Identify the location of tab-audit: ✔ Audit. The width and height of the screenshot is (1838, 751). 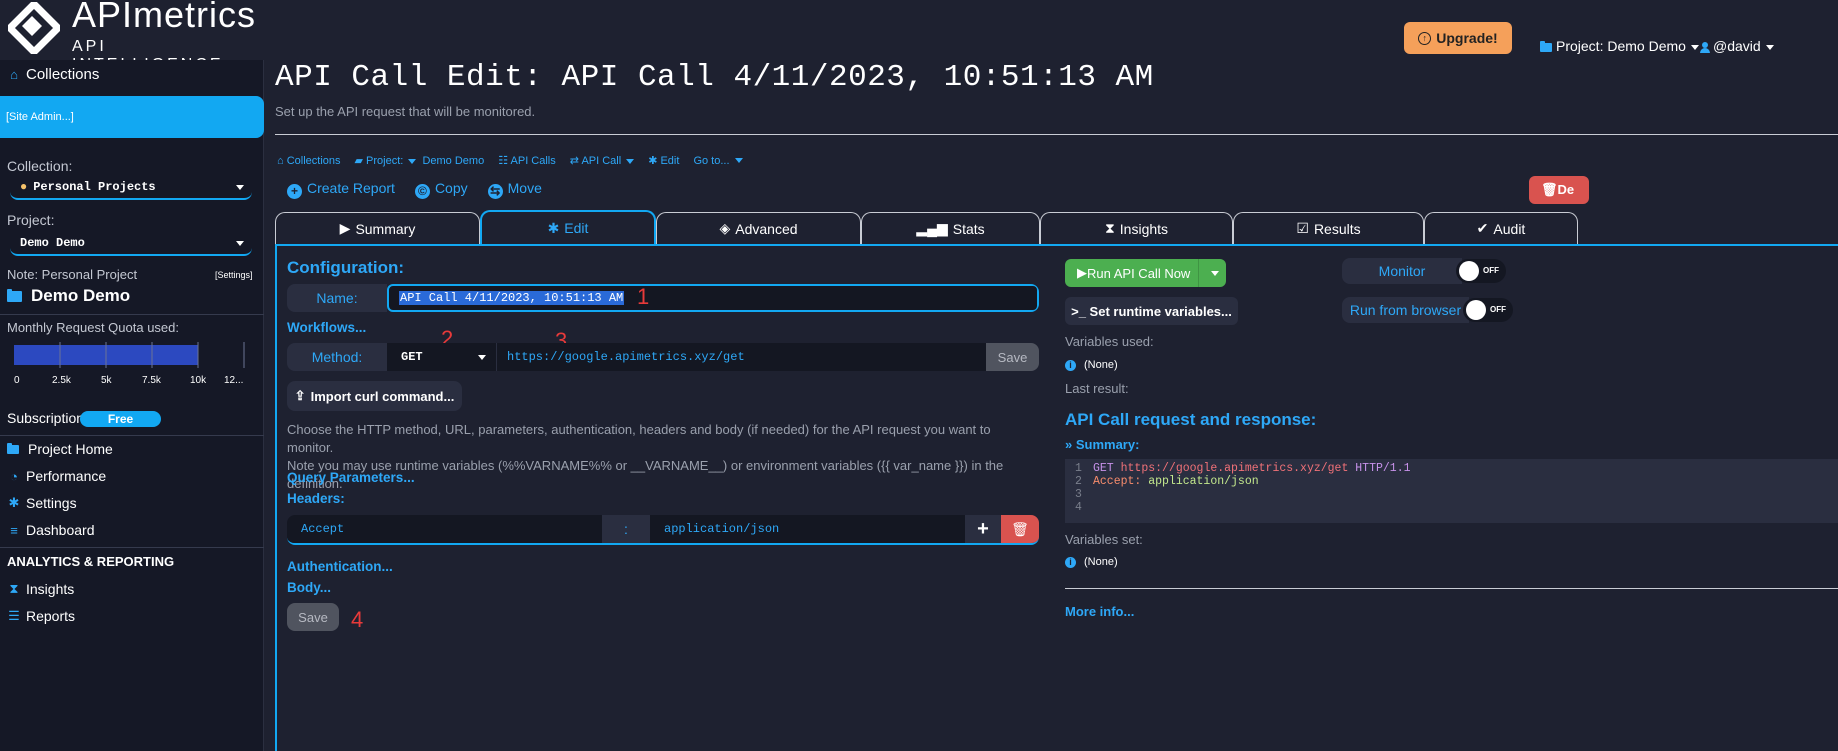
(1501, 228).